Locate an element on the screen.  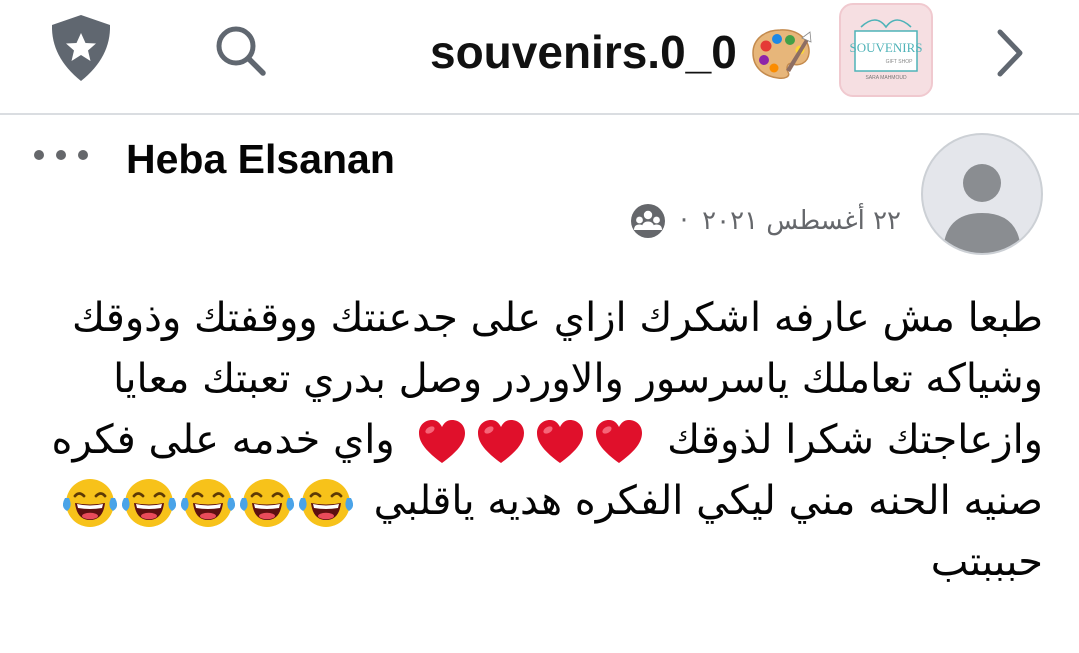
post-line-3-end: واي خدمه على فكره is located at coordinates (223, 440).